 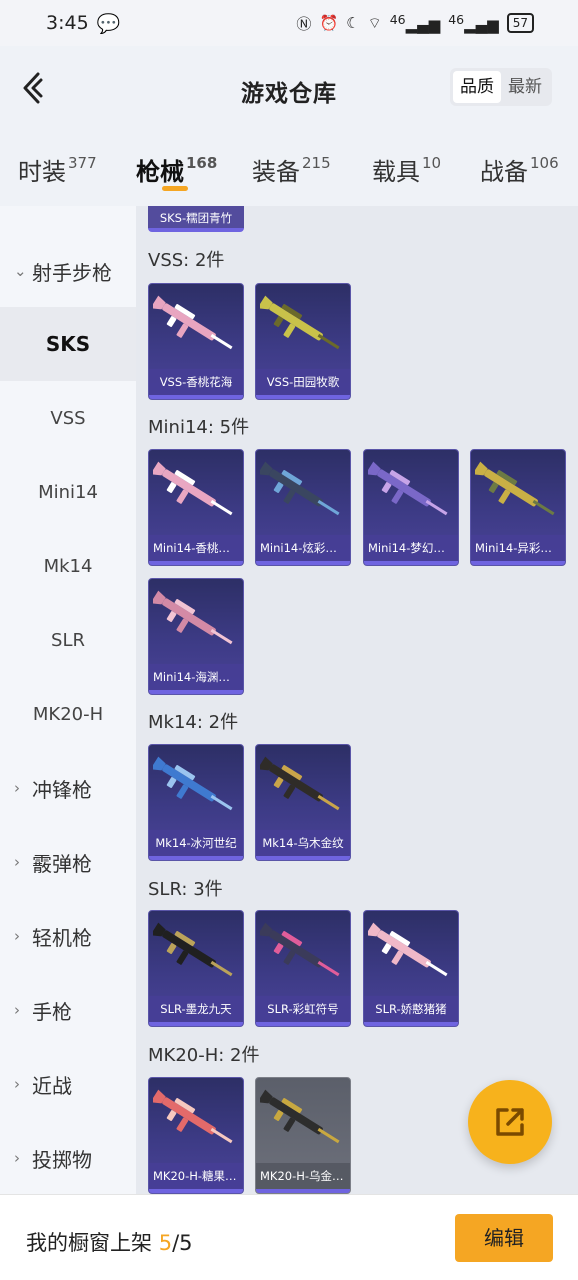 I want to click on weapon-card: VSS-香桃花海, so click(x=196, y=341).